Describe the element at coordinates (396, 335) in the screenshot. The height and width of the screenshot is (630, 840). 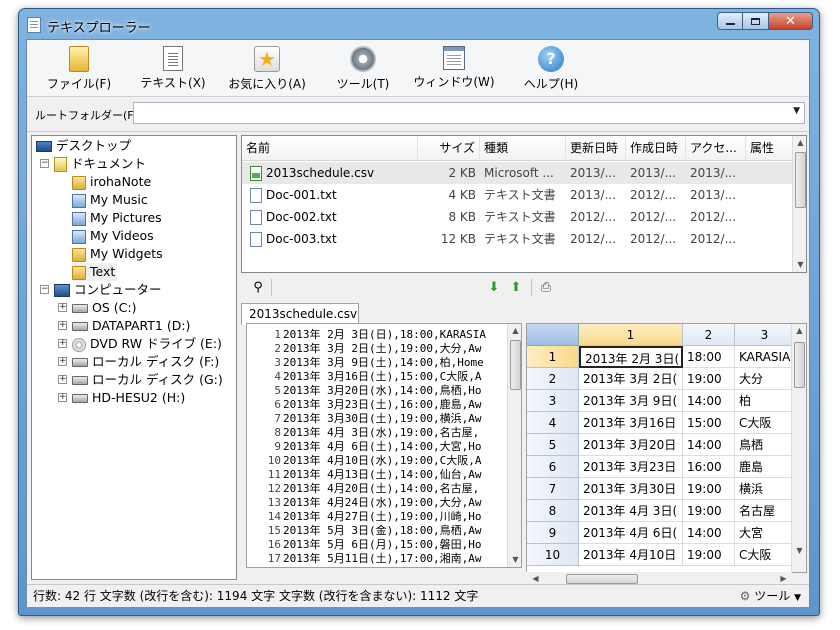
I see `editor-line: 2013年 2月 3日(日),18:00,KARASIA` at that location.